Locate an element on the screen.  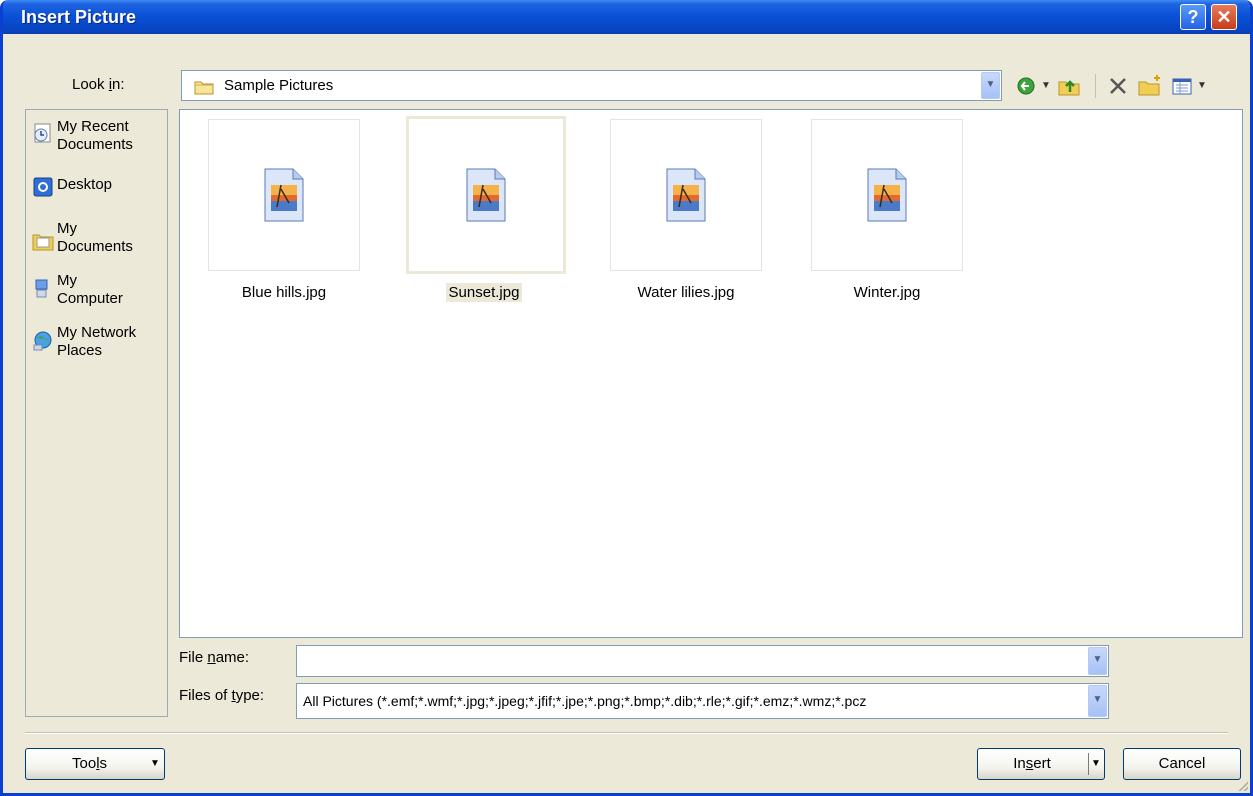
toolbar-separator is located at coordinates (1095, 86).